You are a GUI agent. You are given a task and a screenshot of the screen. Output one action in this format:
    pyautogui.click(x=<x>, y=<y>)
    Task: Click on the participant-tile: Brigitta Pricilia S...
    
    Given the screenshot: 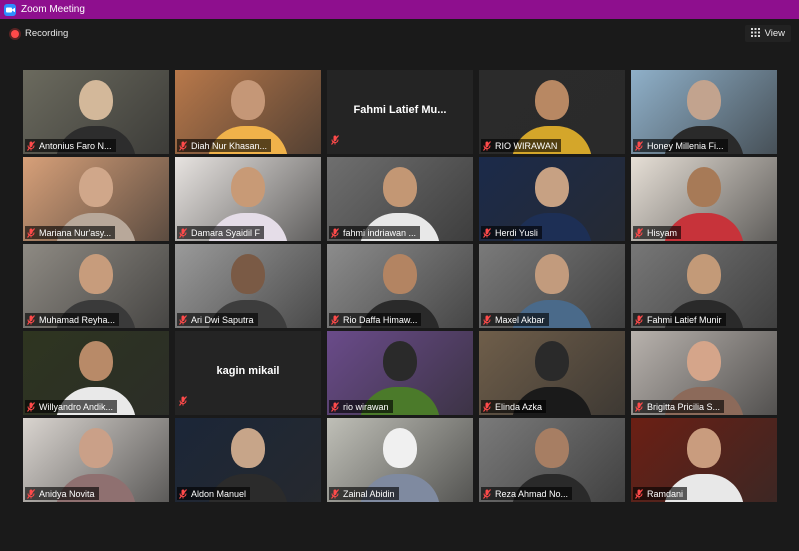 What is the action you would take?
    pyautogui.click(x=704, y=373)
    